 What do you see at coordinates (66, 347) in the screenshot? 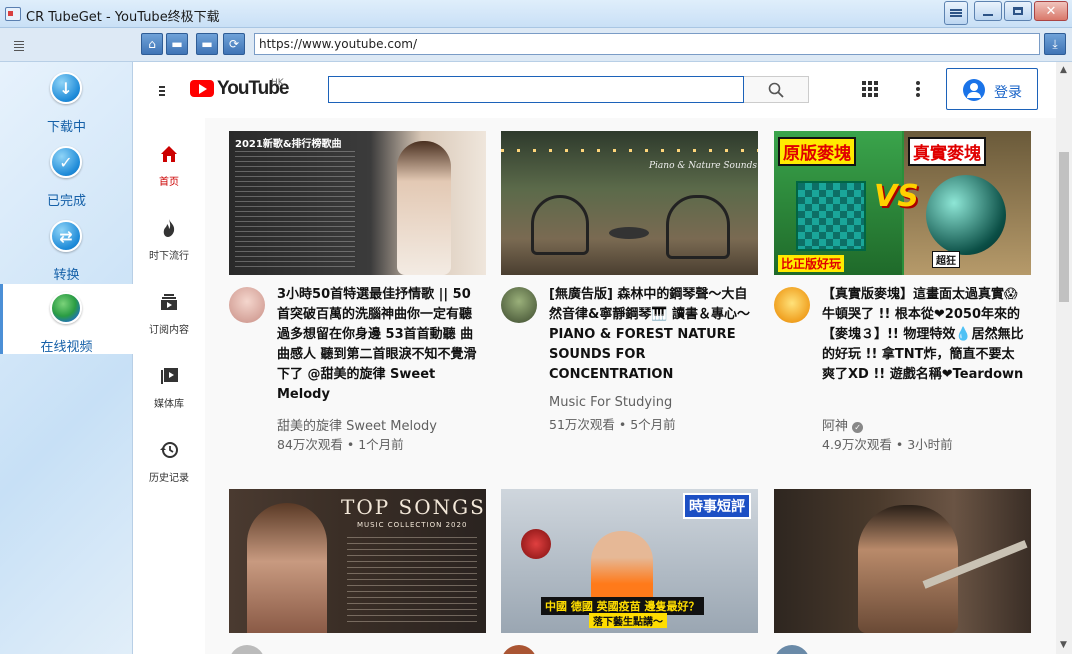
I see `sidebar-item-label: 在线视频` at bounding box center [66, 347].